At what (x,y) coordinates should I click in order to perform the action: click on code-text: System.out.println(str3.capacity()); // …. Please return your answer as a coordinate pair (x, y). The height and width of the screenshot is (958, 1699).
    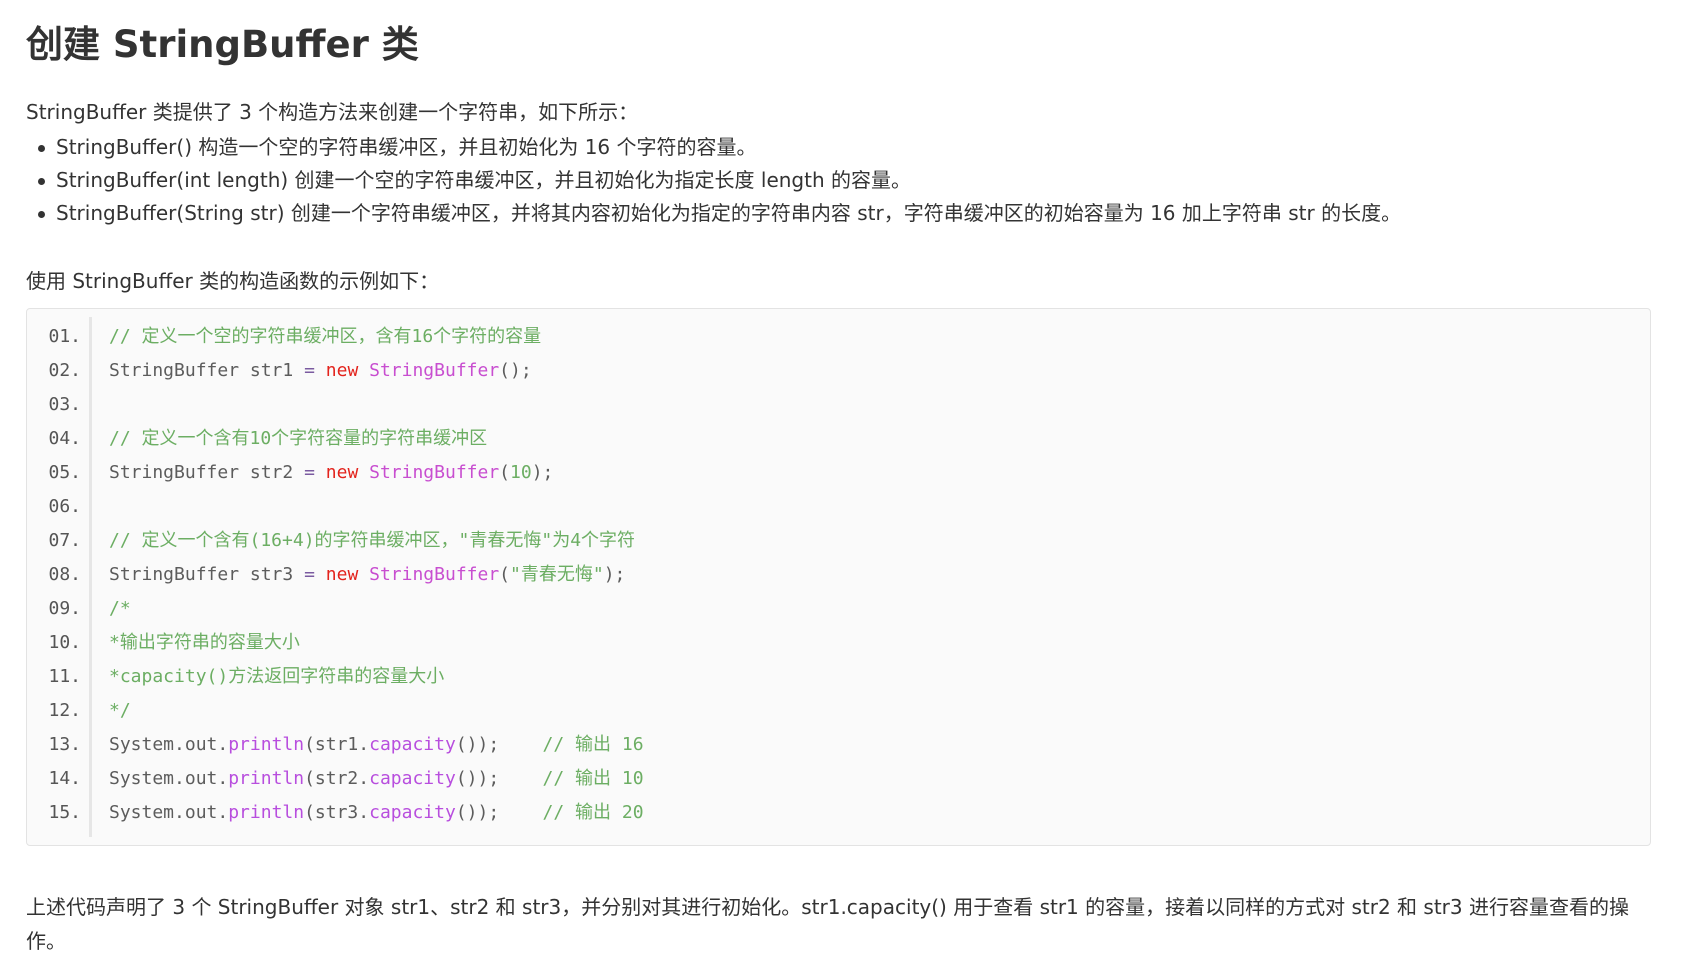
    Looking at the image, I should click on (376, 813).